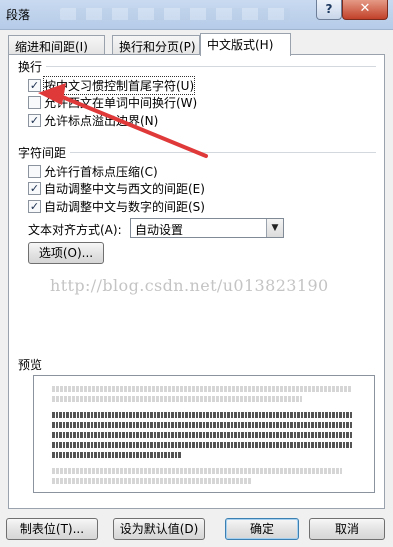 The image size is (393, 547). I want to click on text-alignment-select: 自动设置 ▼, so click(207, 228).